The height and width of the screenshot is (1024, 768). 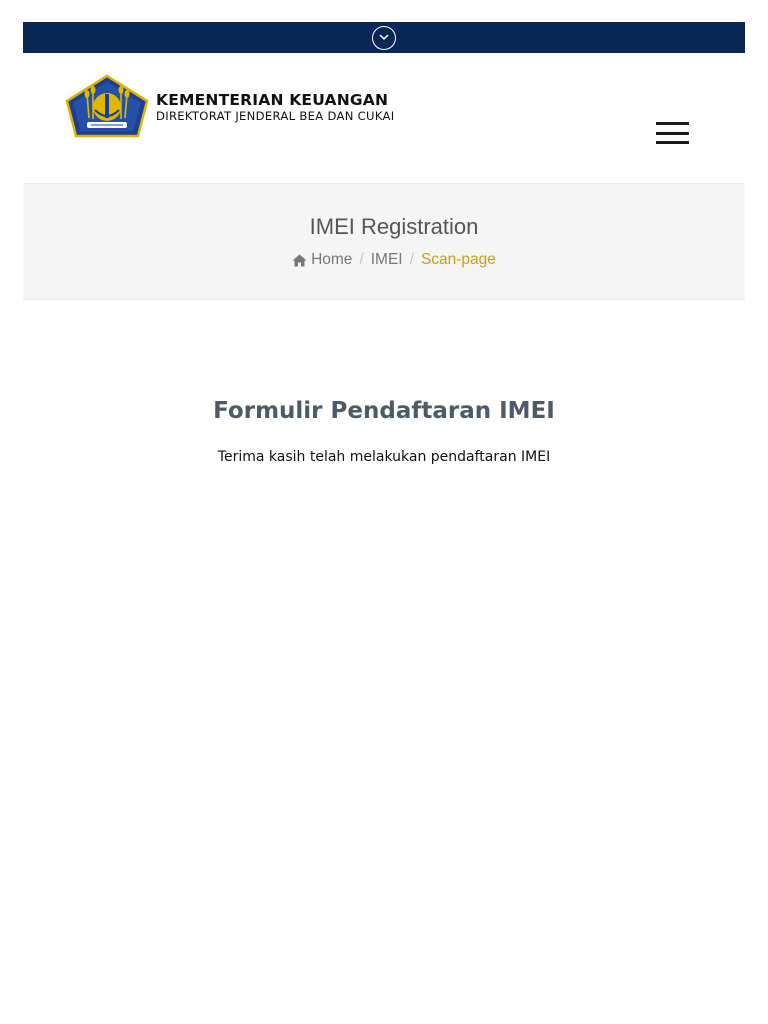 I want to click on logo-subtitle: DIREKTORAT JENDERAL BEA DAN CUKAI, so click(x=275, y=116).